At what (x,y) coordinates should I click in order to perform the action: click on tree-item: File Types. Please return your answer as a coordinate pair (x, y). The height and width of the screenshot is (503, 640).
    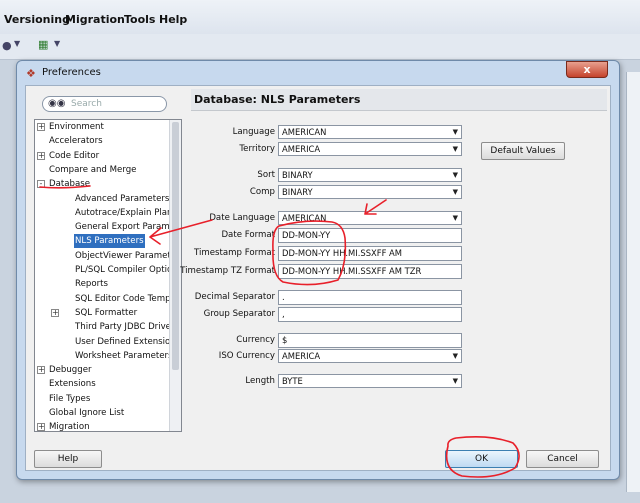
    Looking at the image, I should click on (102, 399).